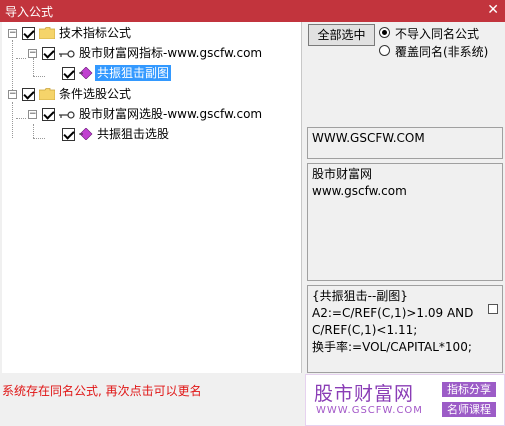 Image resolution: width=505 pixels, height=426 pixels. I want to click on source-url-box: WWW.GSCFW.COM, so click(405, 143).